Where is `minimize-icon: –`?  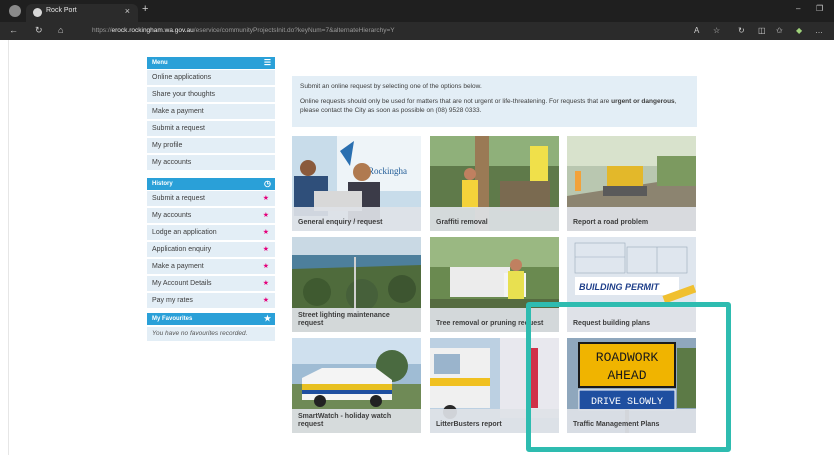
minimize-icon: – is located at coordinates (798, 8).